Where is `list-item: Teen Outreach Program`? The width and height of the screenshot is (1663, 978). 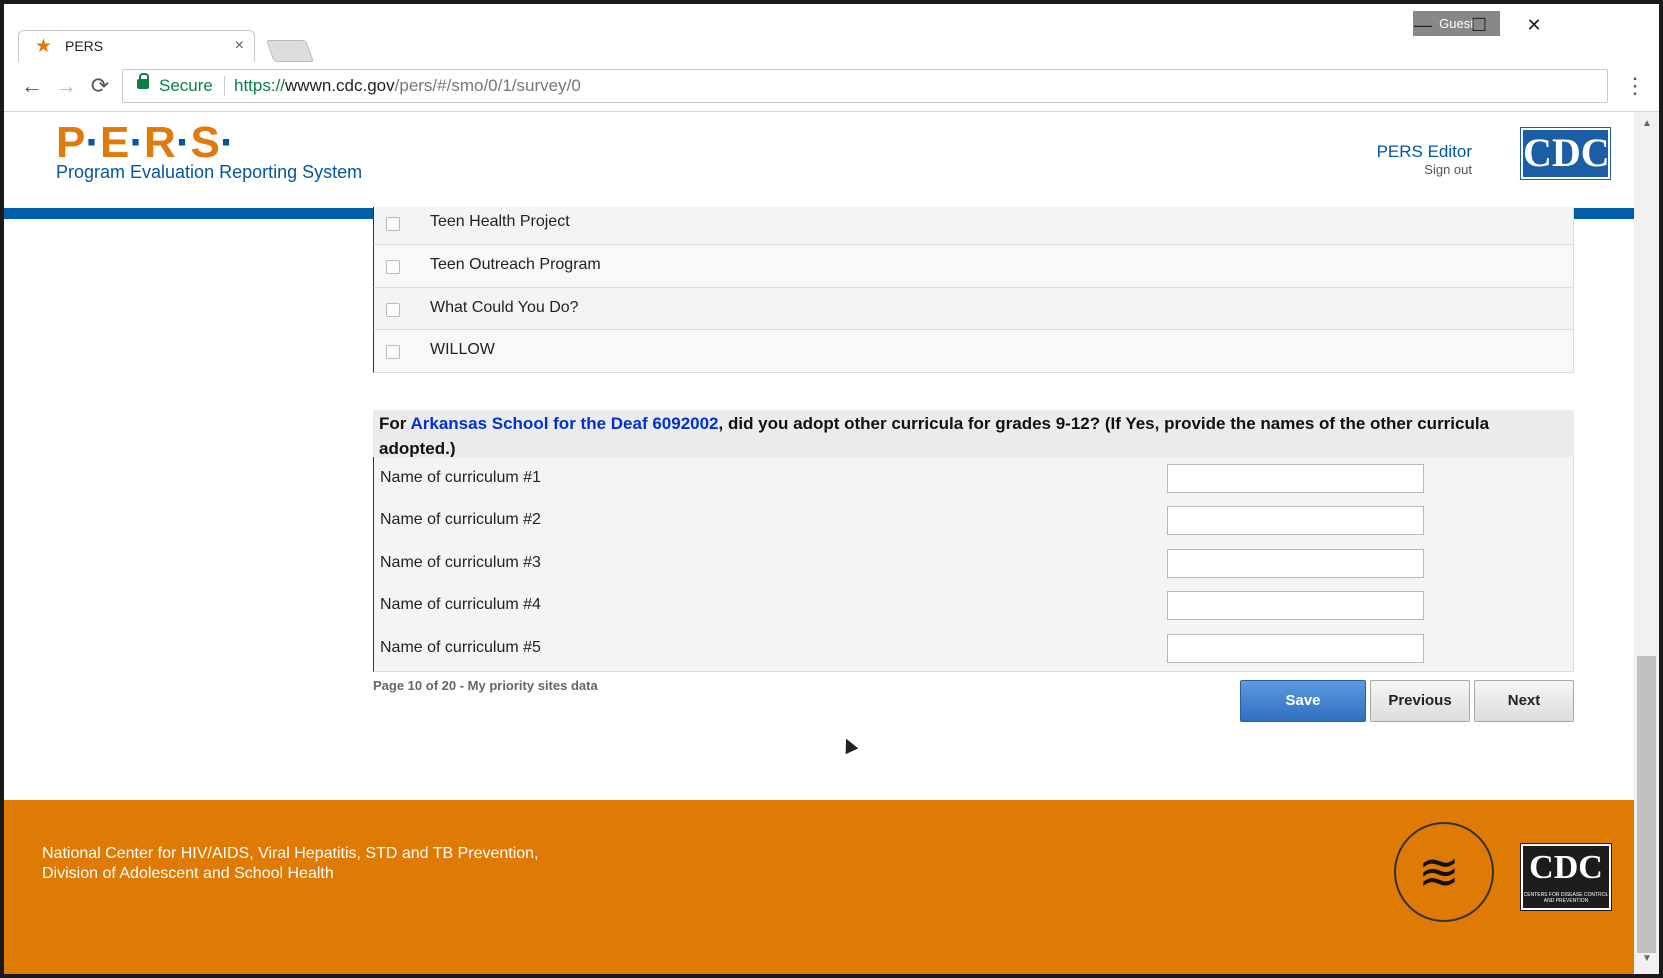
list-item: Teen Outreach Program is located at coordinates (973, 266).